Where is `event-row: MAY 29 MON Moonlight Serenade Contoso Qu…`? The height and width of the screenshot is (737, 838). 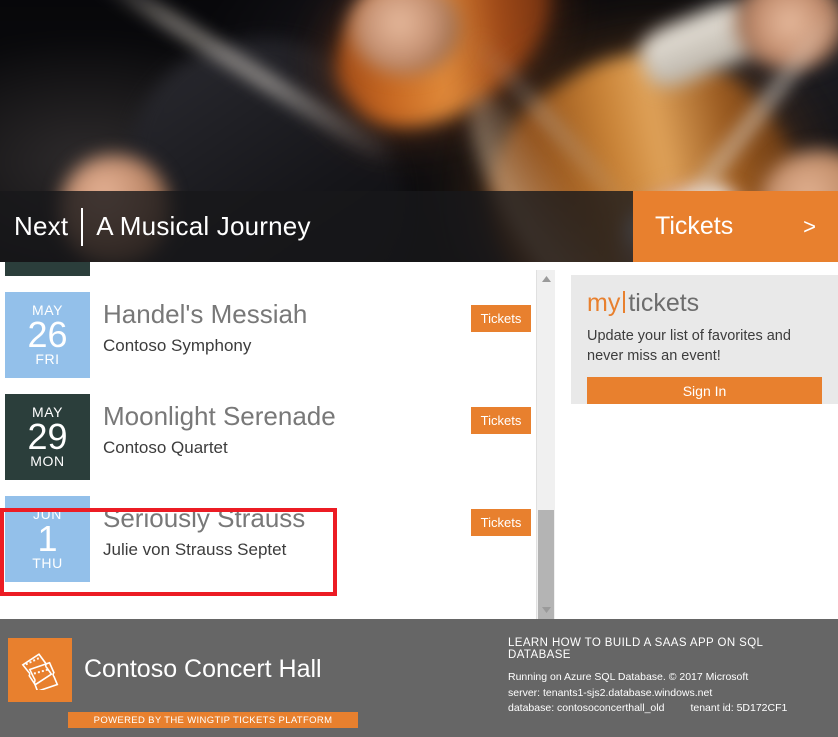 event-row: MAY 29 MON Moonlight Serenade Contoso Qu… is located at coordinates (267, 437).